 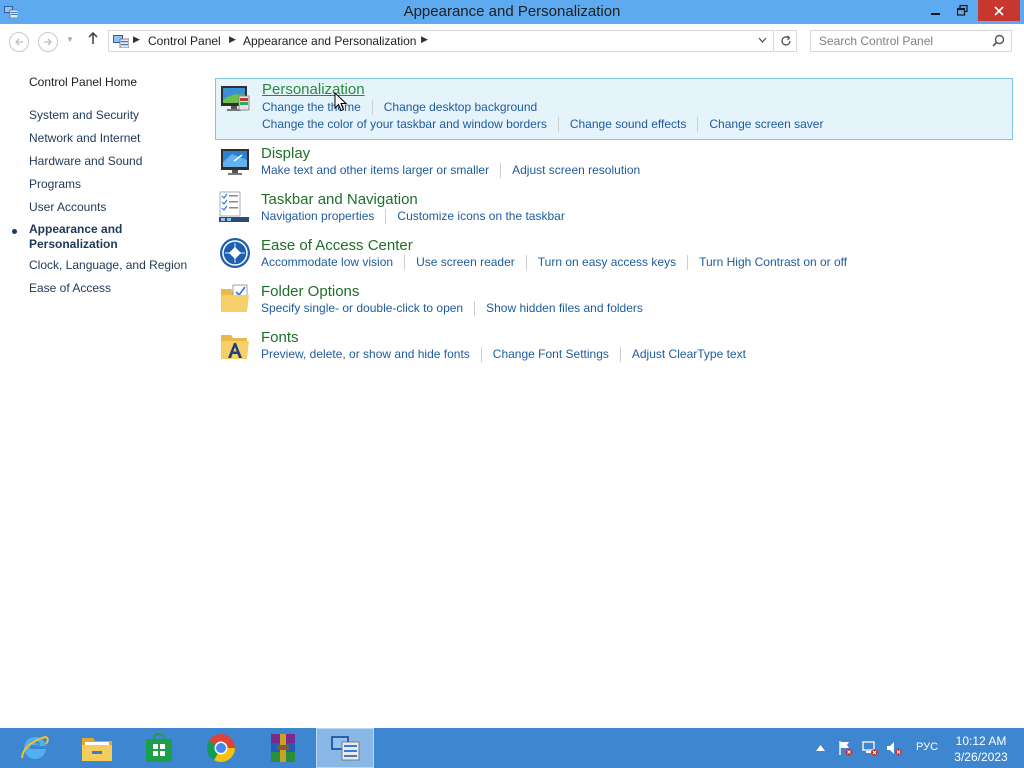 I want to click on font-settings-link: Change Font Settings, so click(x=551, y=354).